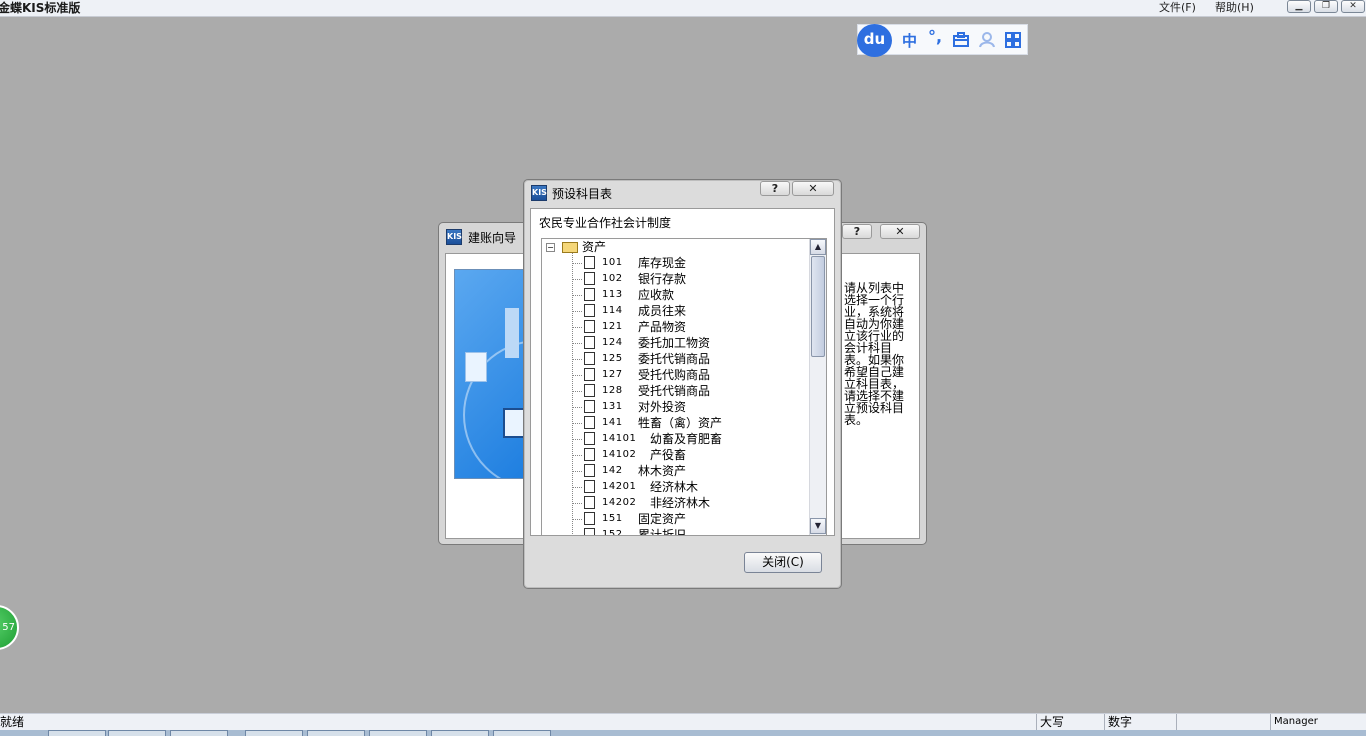 This screenshot has width=1366, height=736. Describe the element at coordinates (674, 279) in the screenshot. I see `tree-item: 102 银行存款` at that location.